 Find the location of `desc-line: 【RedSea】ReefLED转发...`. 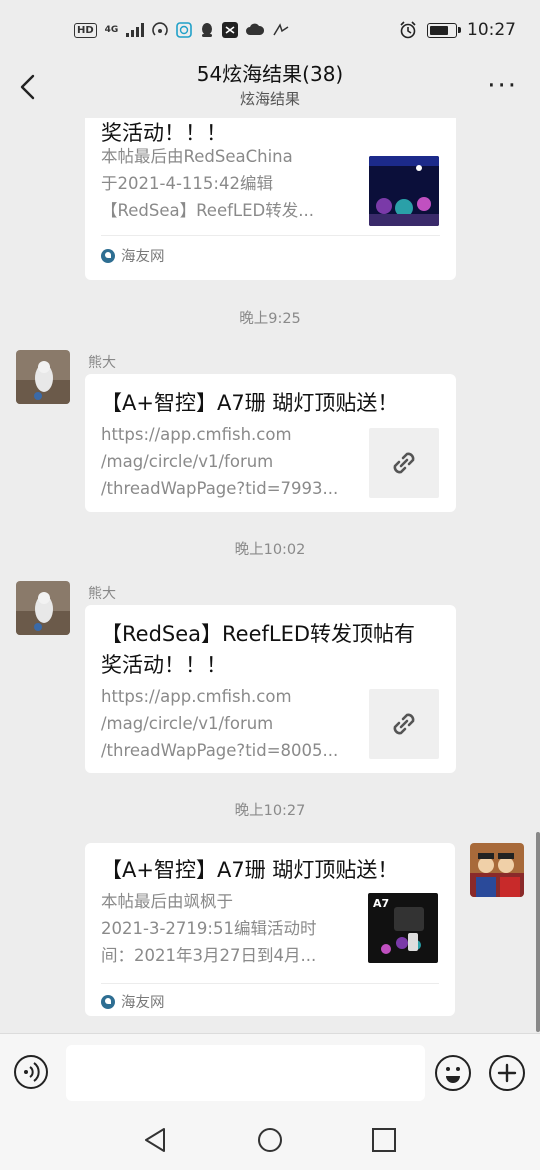

desc-line: 【RedSea】ReefLED转发... is located at coordinates (207, 210).